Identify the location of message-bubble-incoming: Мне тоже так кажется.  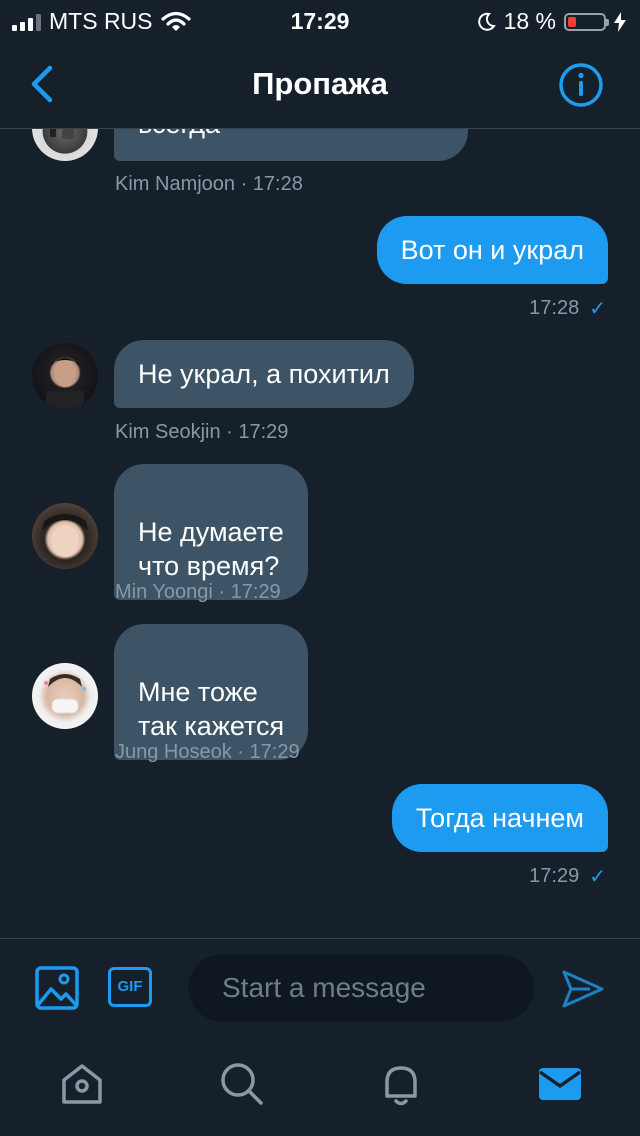
(211, 692).